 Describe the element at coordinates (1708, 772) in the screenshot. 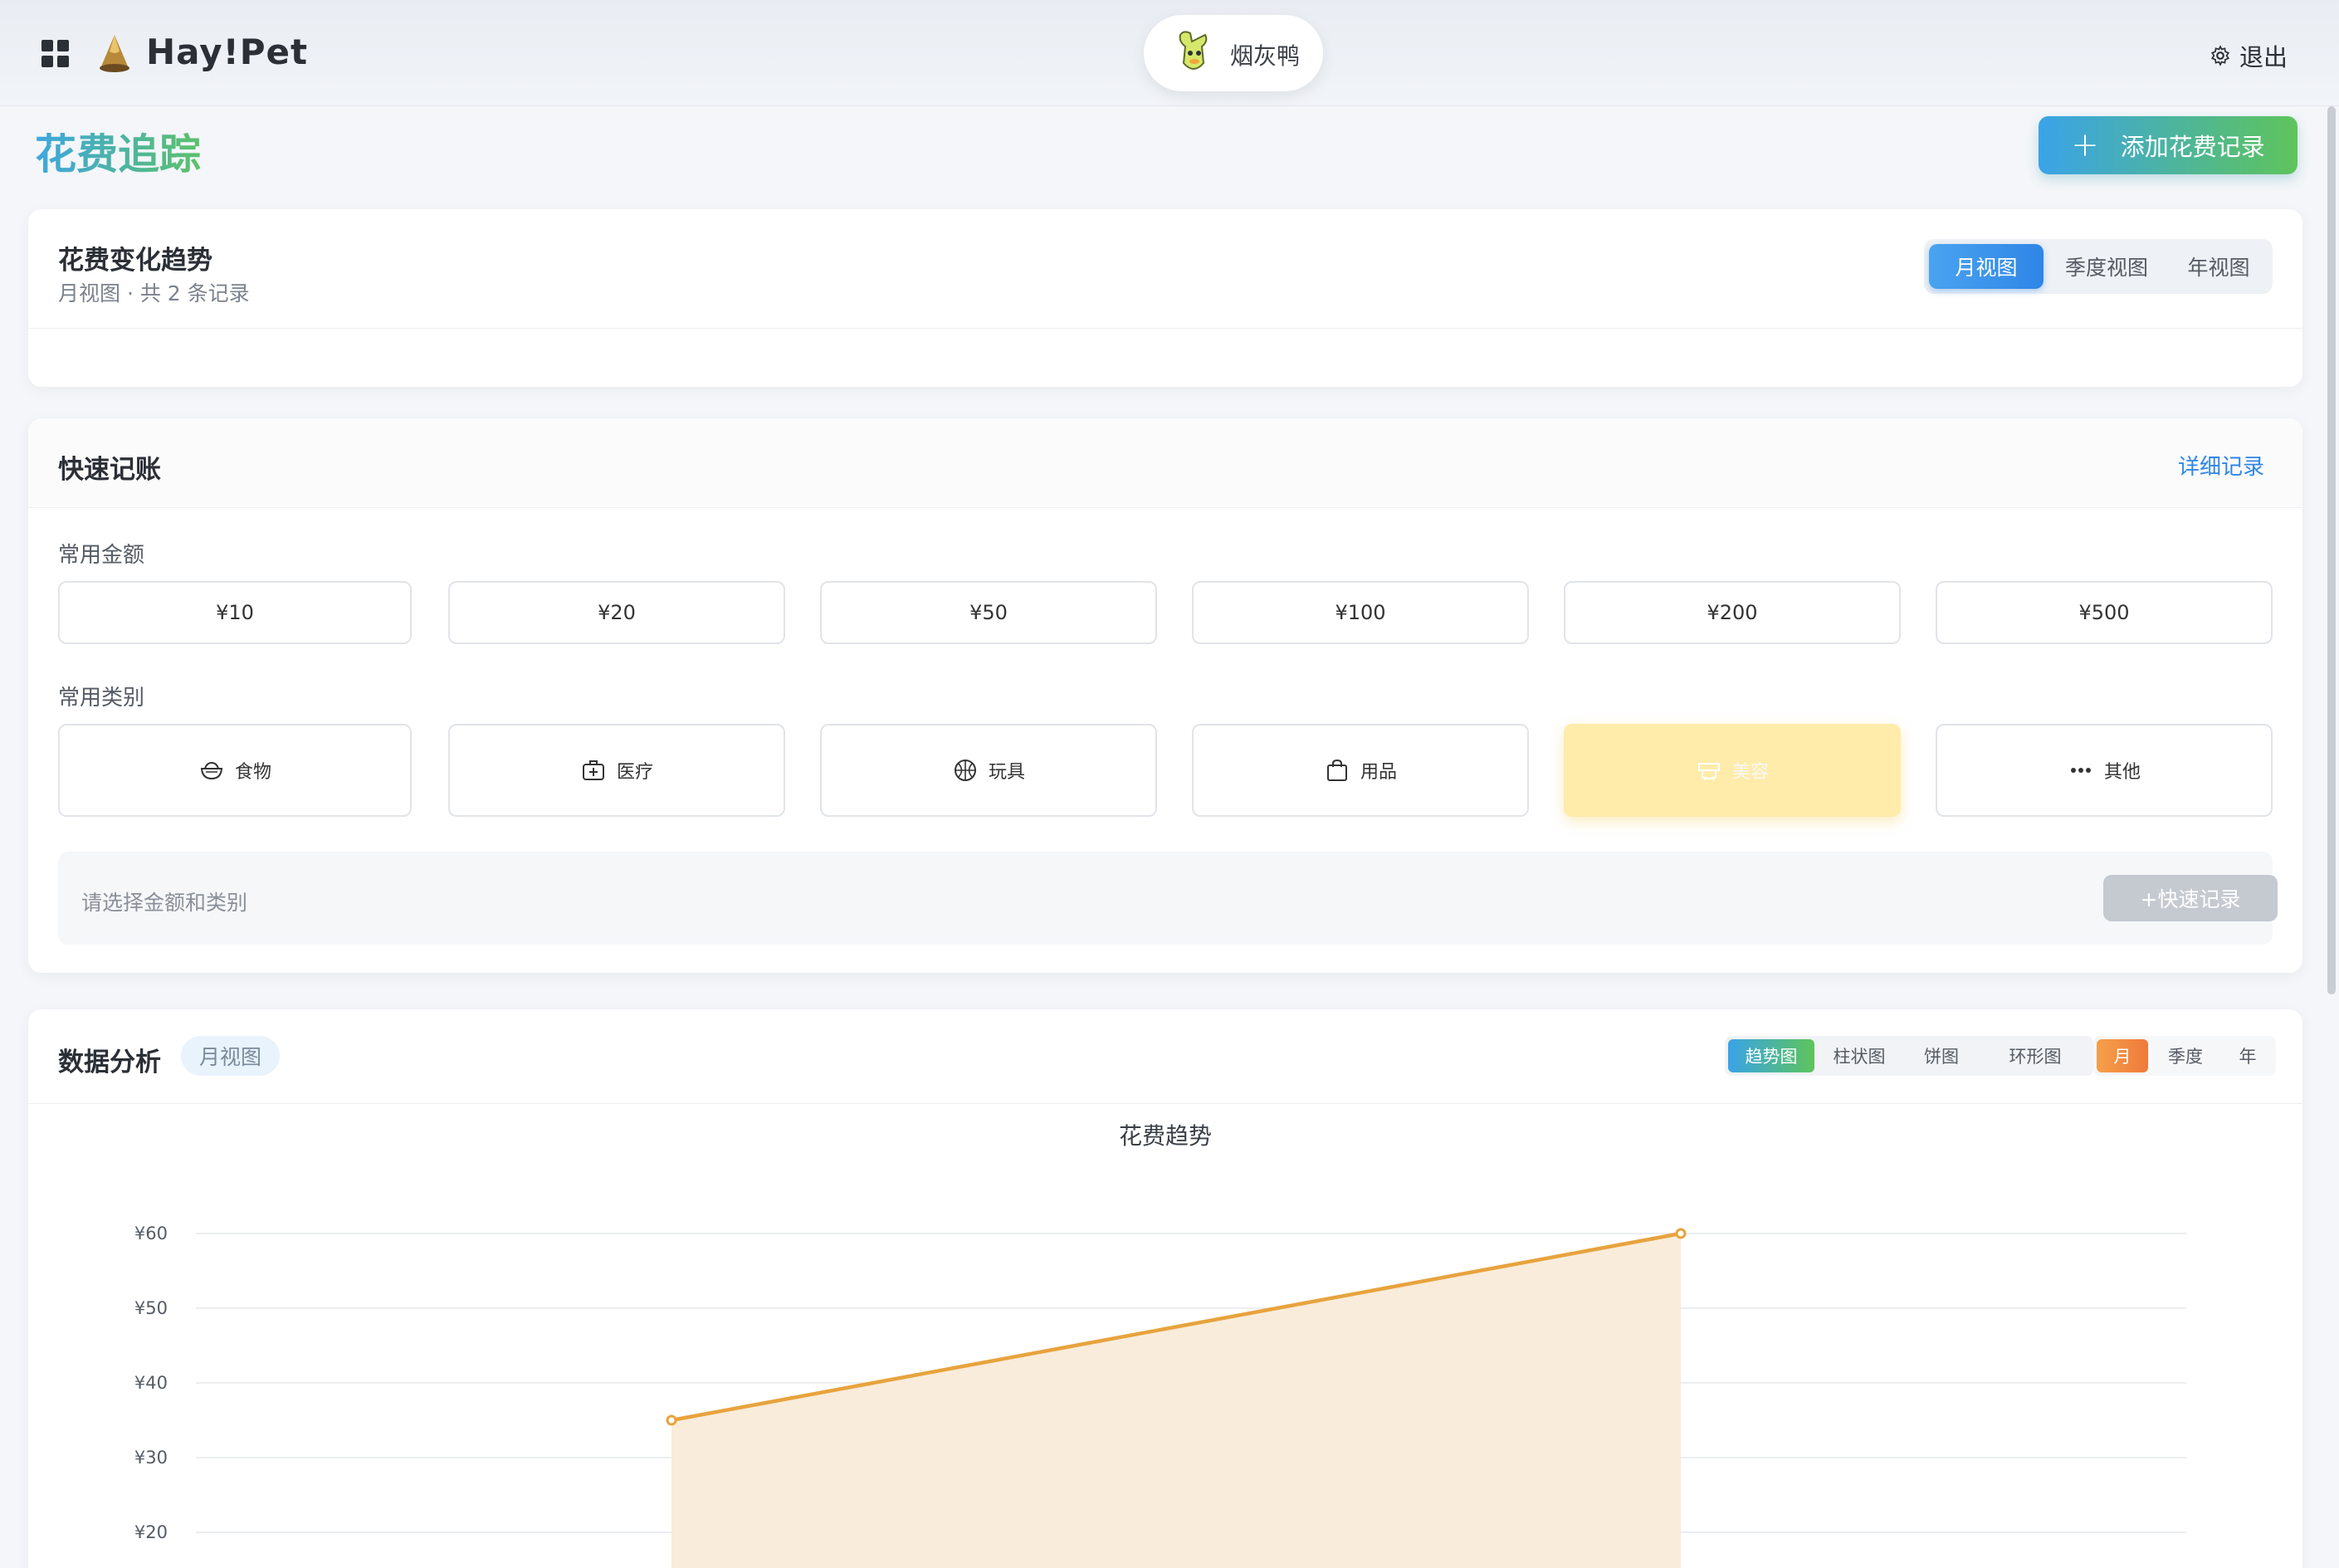

I see `bath-icon` at that location.